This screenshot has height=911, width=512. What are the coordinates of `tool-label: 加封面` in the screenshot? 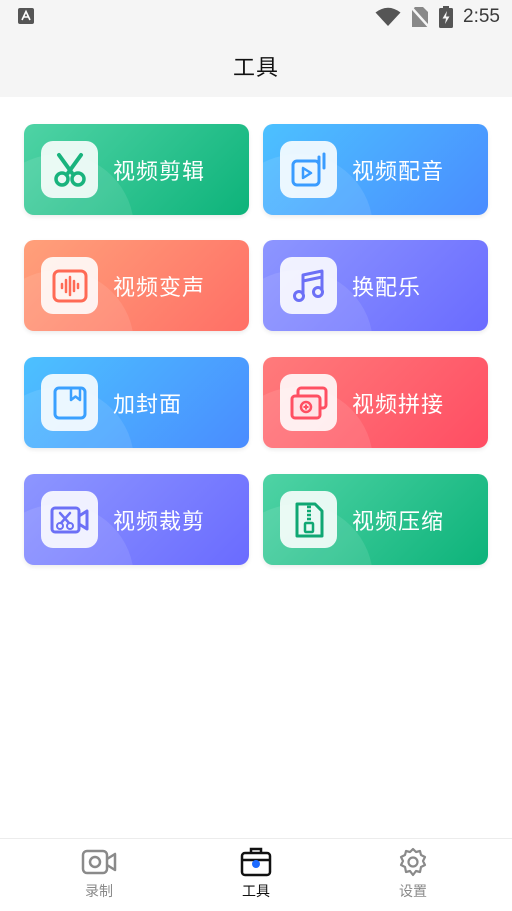 It's located at (148, 405).